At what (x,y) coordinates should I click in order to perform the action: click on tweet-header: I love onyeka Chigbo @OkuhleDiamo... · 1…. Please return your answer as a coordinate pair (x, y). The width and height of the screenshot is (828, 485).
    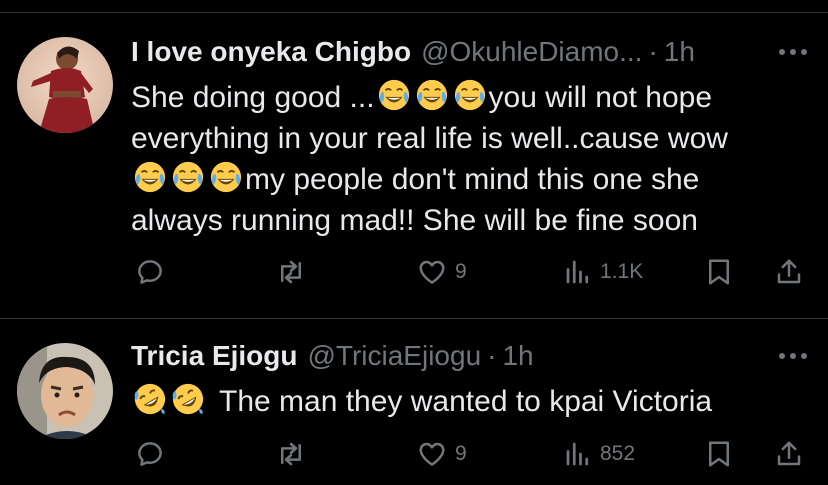
    Looking at the image, I should click on (469, 52).